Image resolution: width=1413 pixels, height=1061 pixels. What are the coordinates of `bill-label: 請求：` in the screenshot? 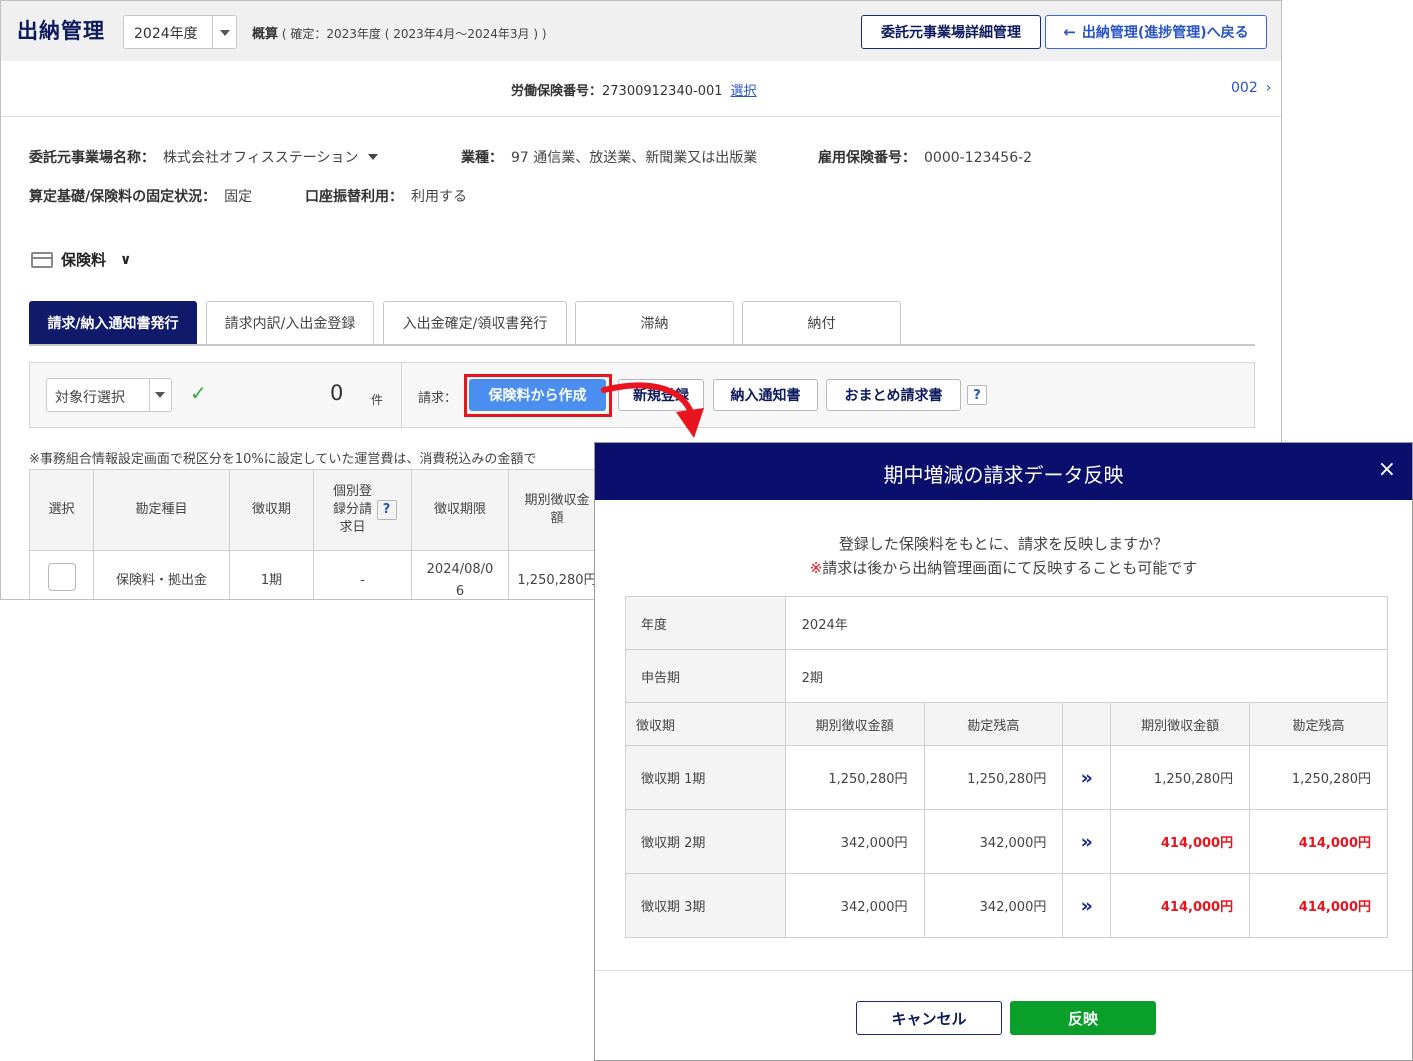 It's located at (438, 398).